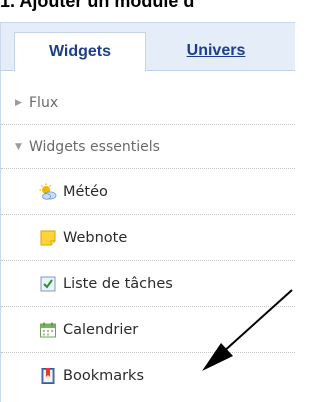  I want to click on widget-item-liste-de-taches: Liste de tâches, so click(148, 284).